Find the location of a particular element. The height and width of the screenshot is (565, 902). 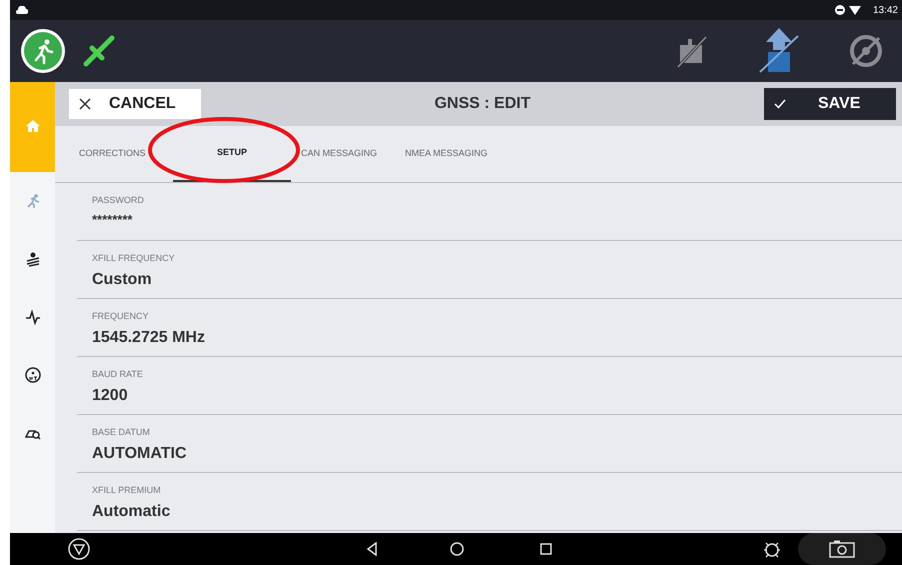

field-value: 1545.2725 MHz is located at coordinates (148, 338).